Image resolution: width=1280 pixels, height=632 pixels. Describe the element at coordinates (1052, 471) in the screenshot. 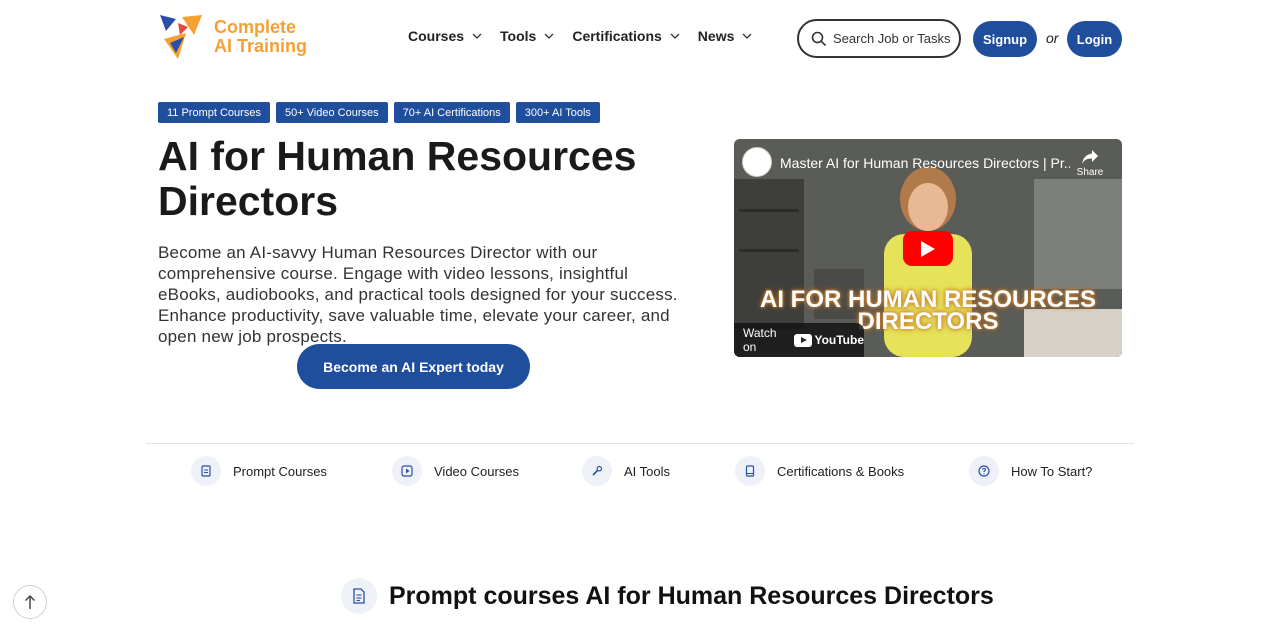

I see `quick-link-label: How To Start?` at that location.